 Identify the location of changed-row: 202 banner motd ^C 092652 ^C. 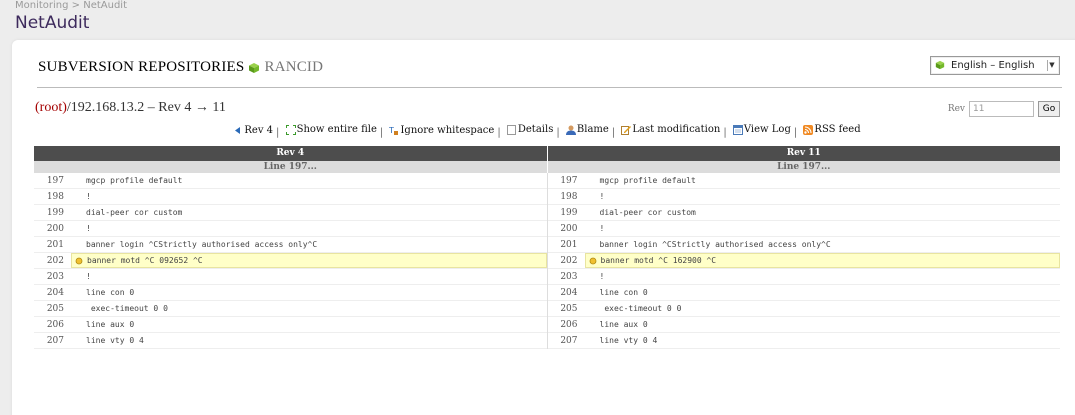
(290, 261).